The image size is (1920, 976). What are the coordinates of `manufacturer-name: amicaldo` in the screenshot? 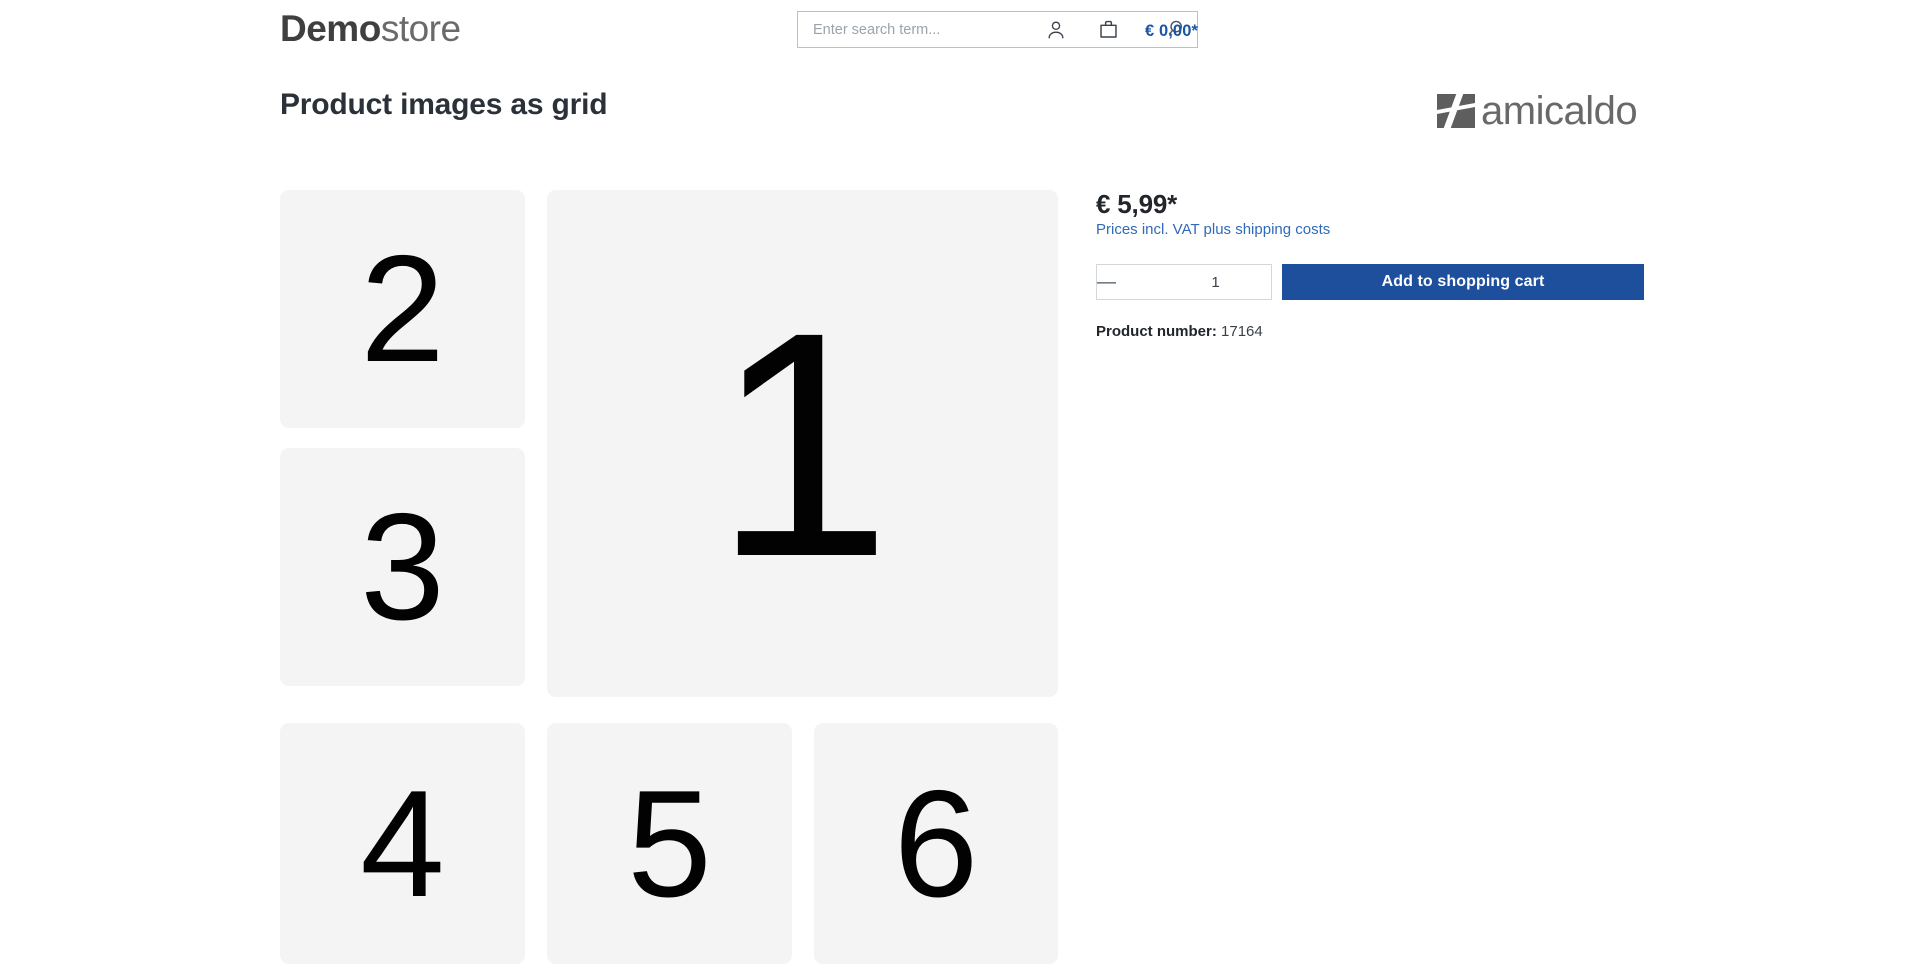 It's located at (1559, 111).